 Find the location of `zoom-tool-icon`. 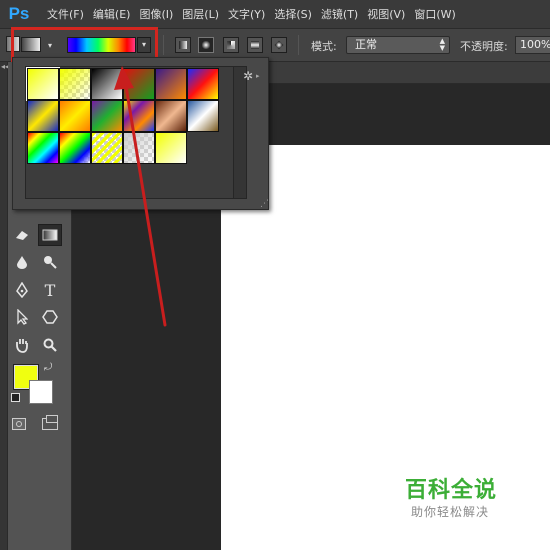

zoom-tool-icon is located at coordinates (50, 345).